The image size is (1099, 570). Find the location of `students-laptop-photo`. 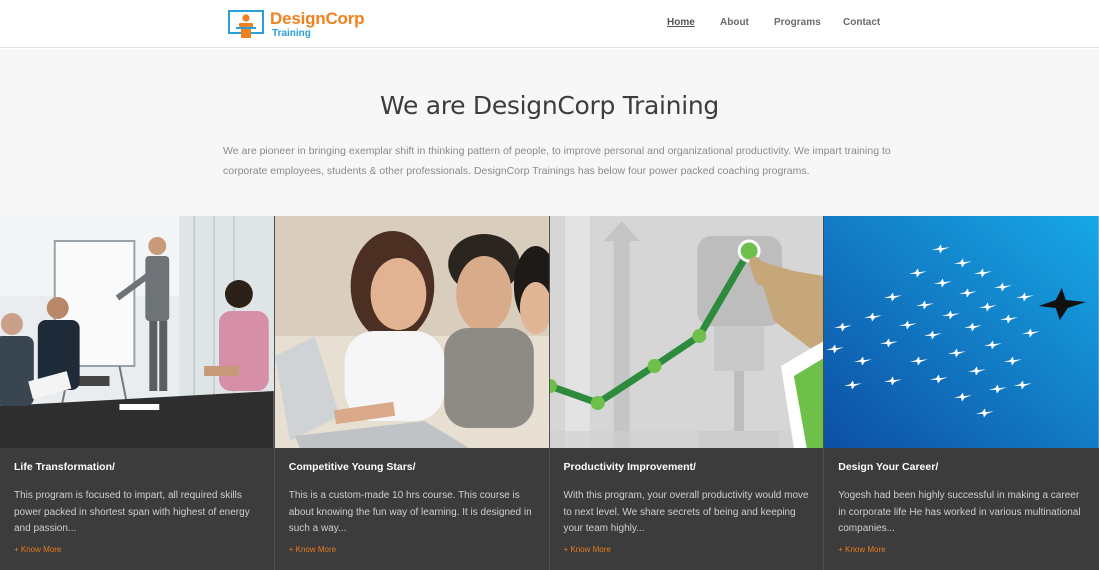

students-laptop-photo is located at coordinates (411, 332).